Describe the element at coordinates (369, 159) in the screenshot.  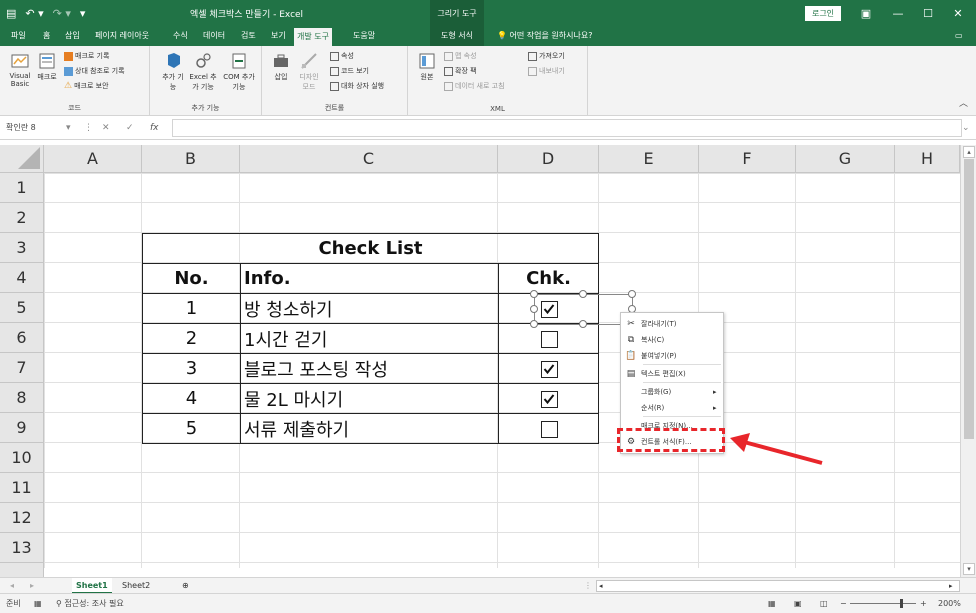
I see `column-header-c: C` at that location.